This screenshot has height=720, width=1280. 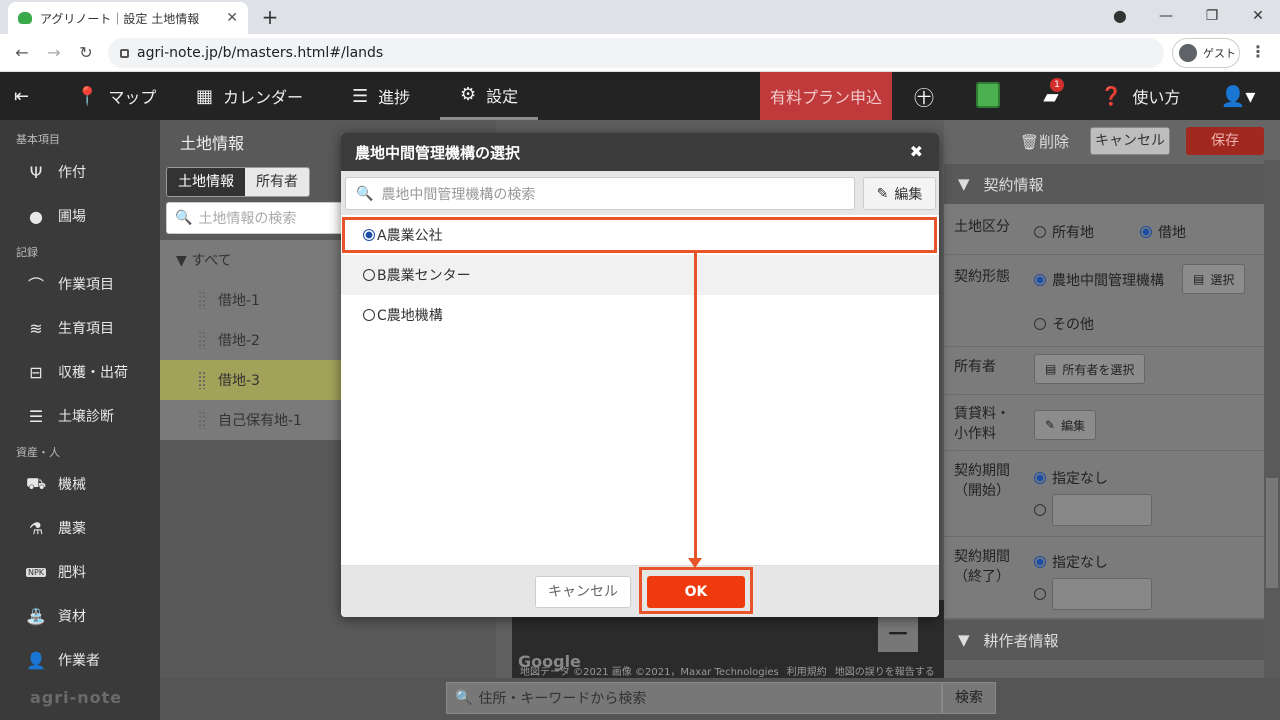 I want to click on org-edit-button: ✎ 編集, so click(x=899, y=193).